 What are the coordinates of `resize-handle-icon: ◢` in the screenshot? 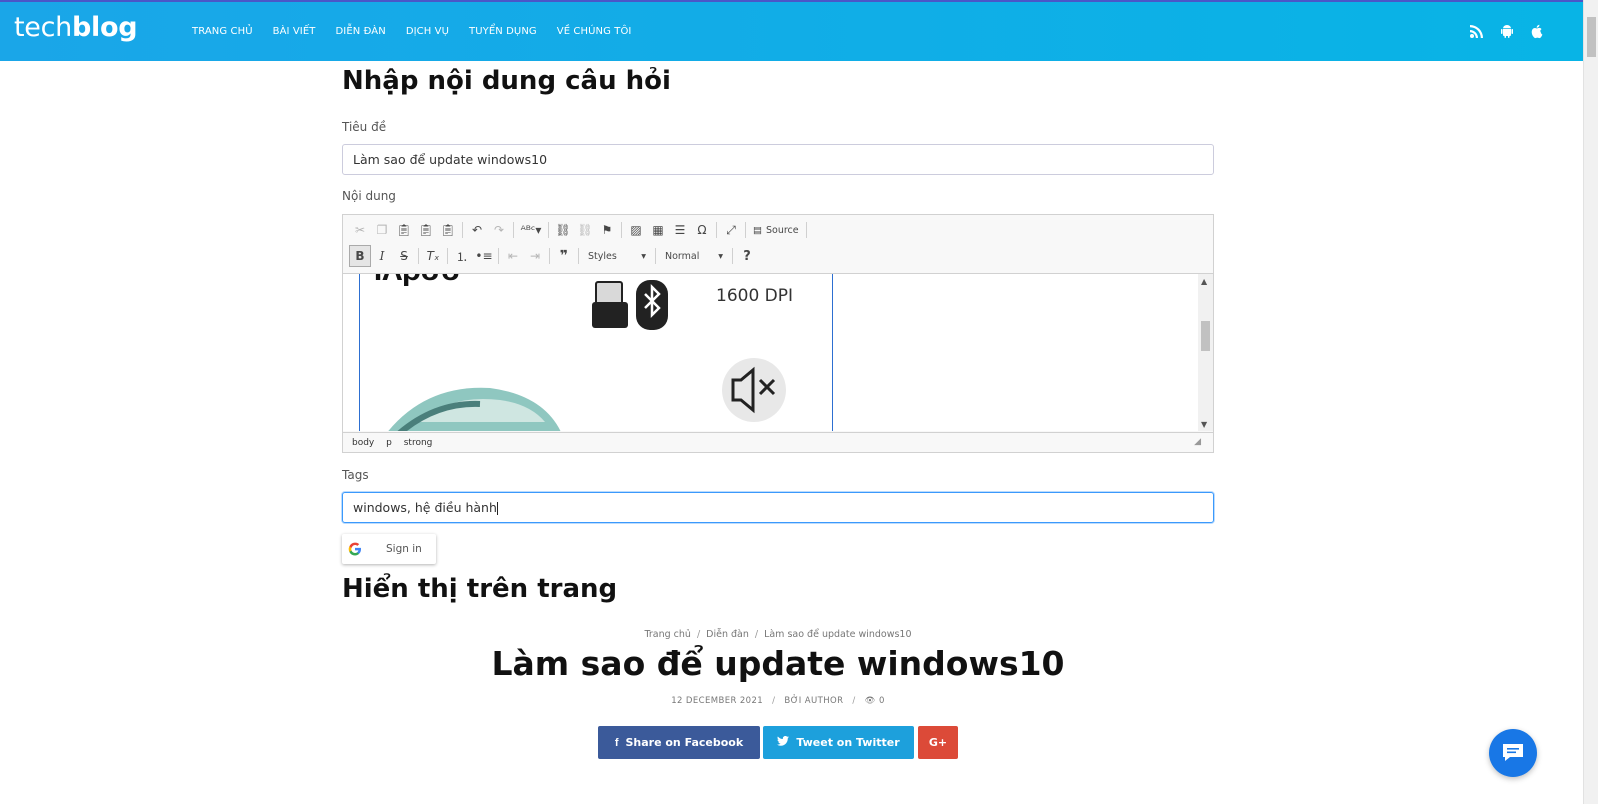 It's located at (1197, 442).